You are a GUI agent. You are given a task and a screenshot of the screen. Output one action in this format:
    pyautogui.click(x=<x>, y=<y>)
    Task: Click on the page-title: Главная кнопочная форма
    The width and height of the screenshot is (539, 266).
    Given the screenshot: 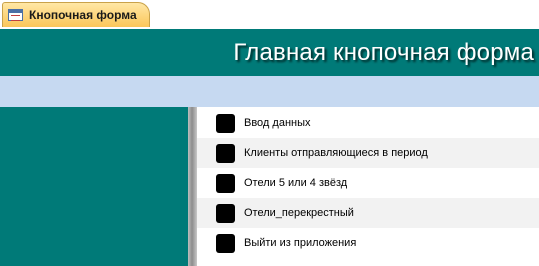 What is the action you would take?
    pyautogui.click(x=383, y=52)
    